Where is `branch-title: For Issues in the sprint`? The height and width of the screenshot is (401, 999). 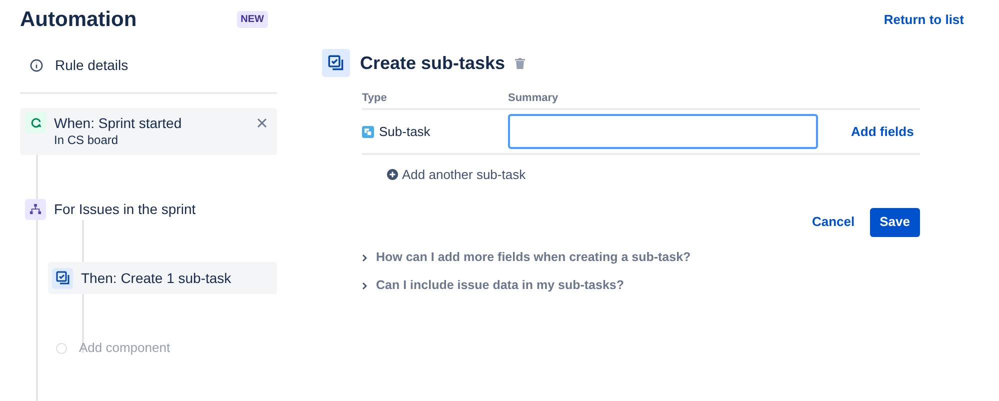 branch-title: For Issues in the sprint is located at coordinates (125, 209).